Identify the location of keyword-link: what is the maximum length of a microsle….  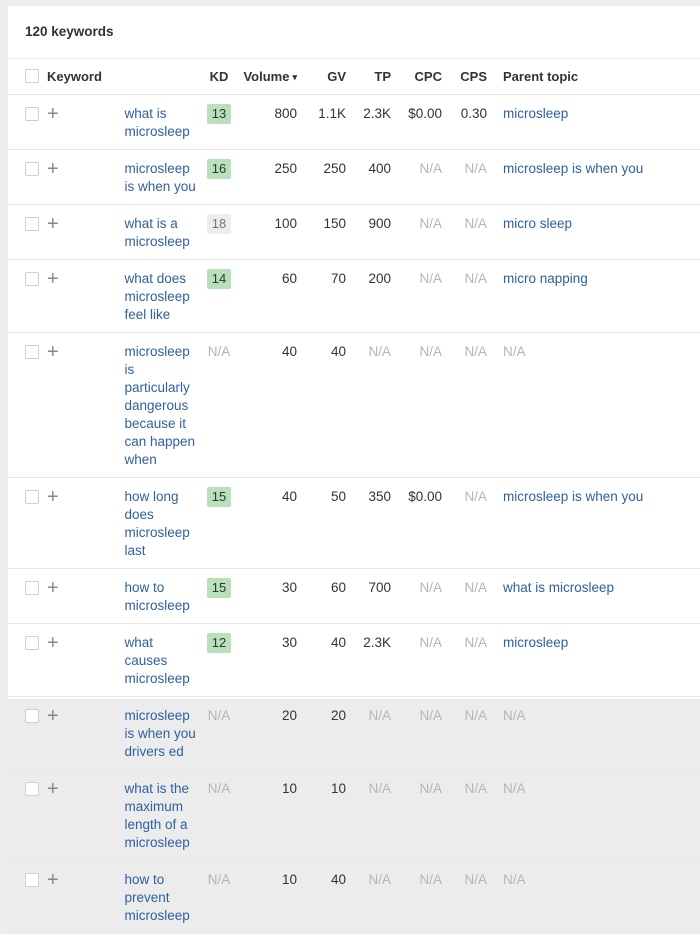
(164, 816).